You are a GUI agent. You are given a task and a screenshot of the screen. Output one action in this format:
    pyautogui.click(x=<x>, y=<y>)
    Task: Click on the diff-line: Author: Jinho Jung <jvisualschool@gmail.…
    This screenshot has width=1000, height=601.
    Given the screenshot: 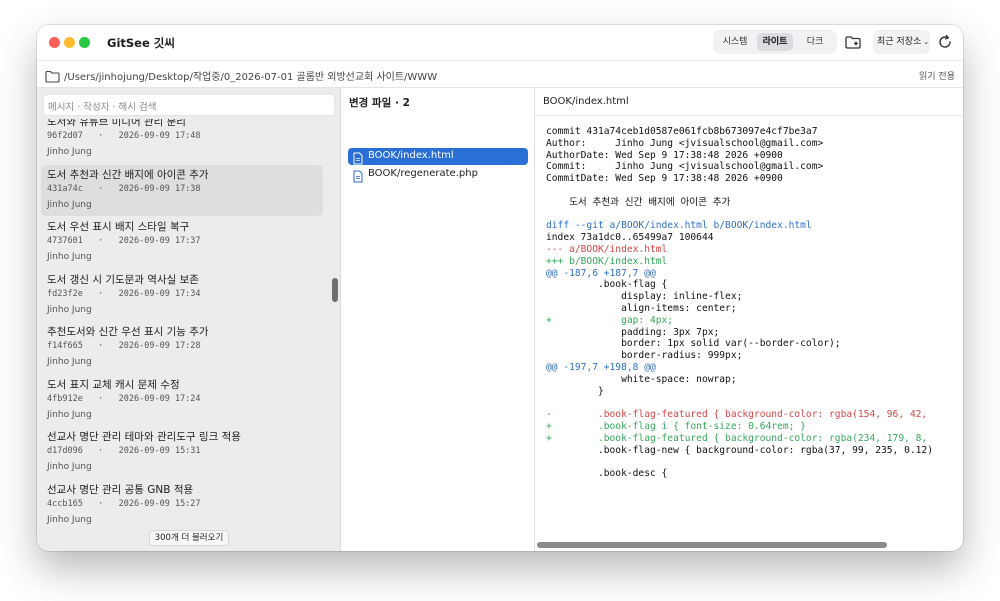 What is the action you would take?
    pyautogui.click(x=685, y=143)
    